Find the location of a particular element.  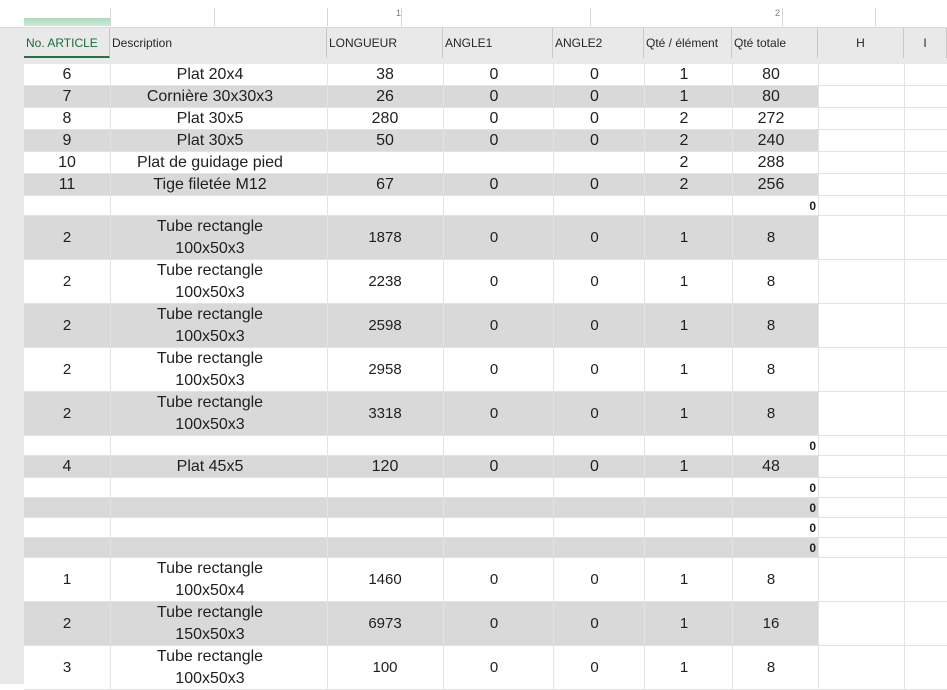

cell-no: 11 is located at coordinates (67, 185).